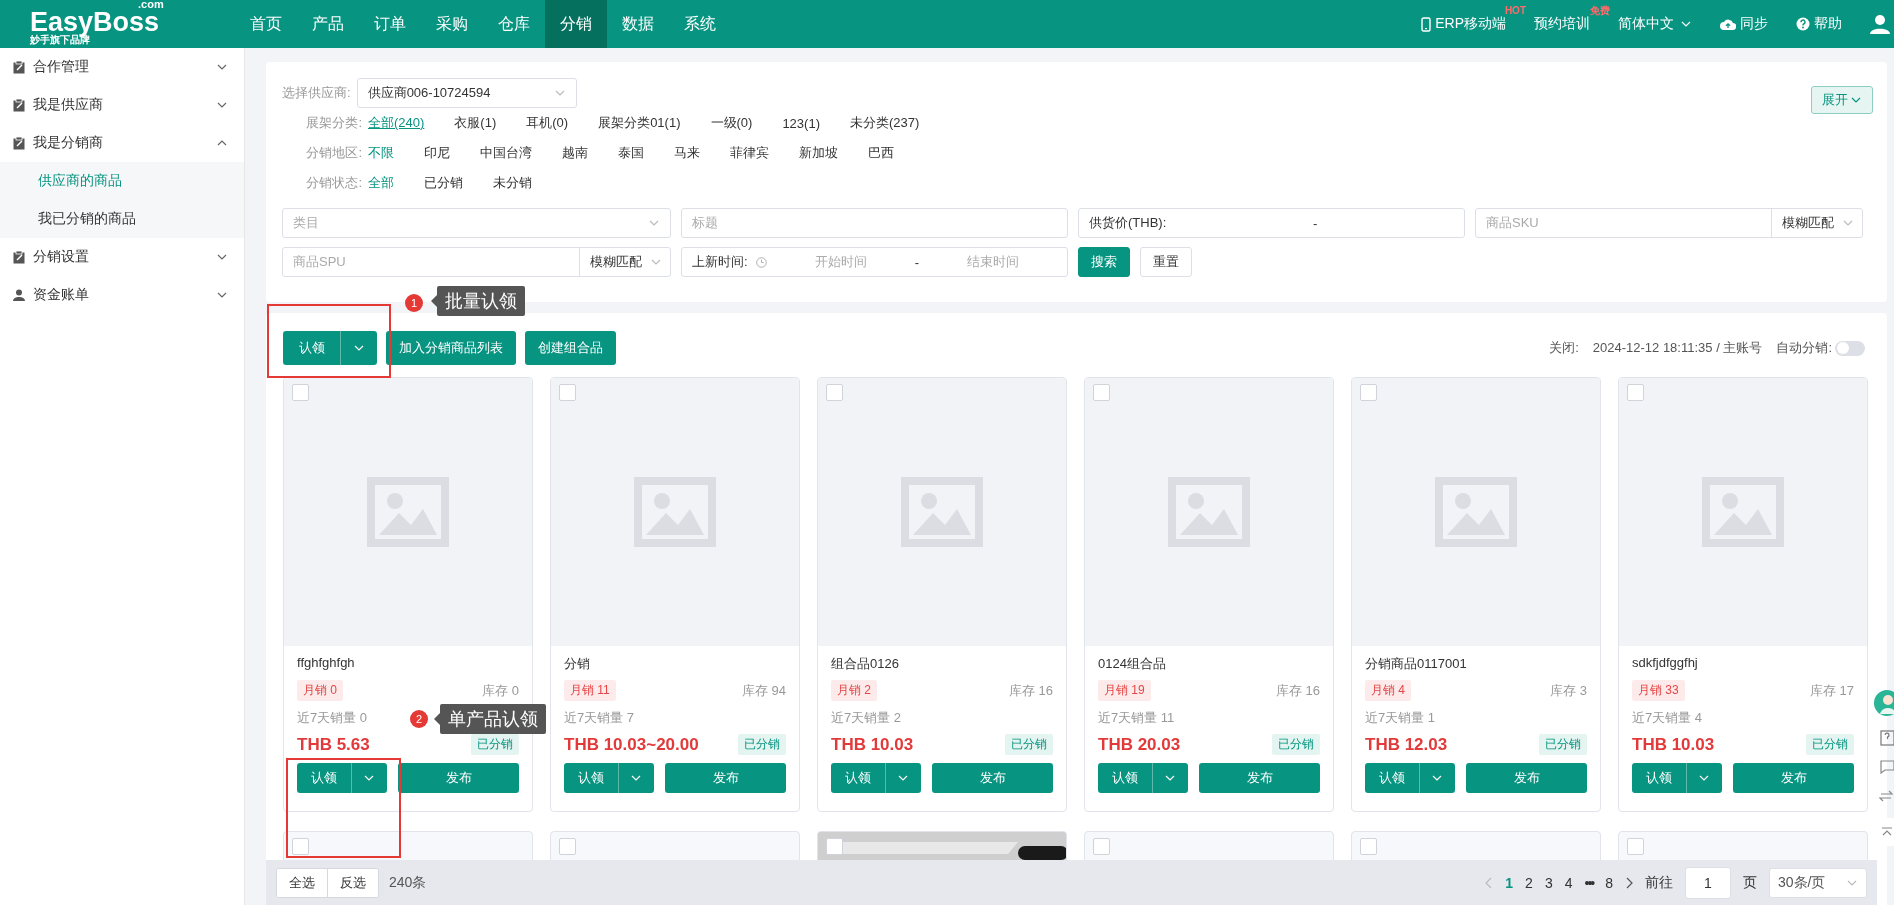  Describe the element at coordinates (874, 262) in the screenshot. I see `date-range-field: 上新时间: 开始时间 - 结束时间` at that location.